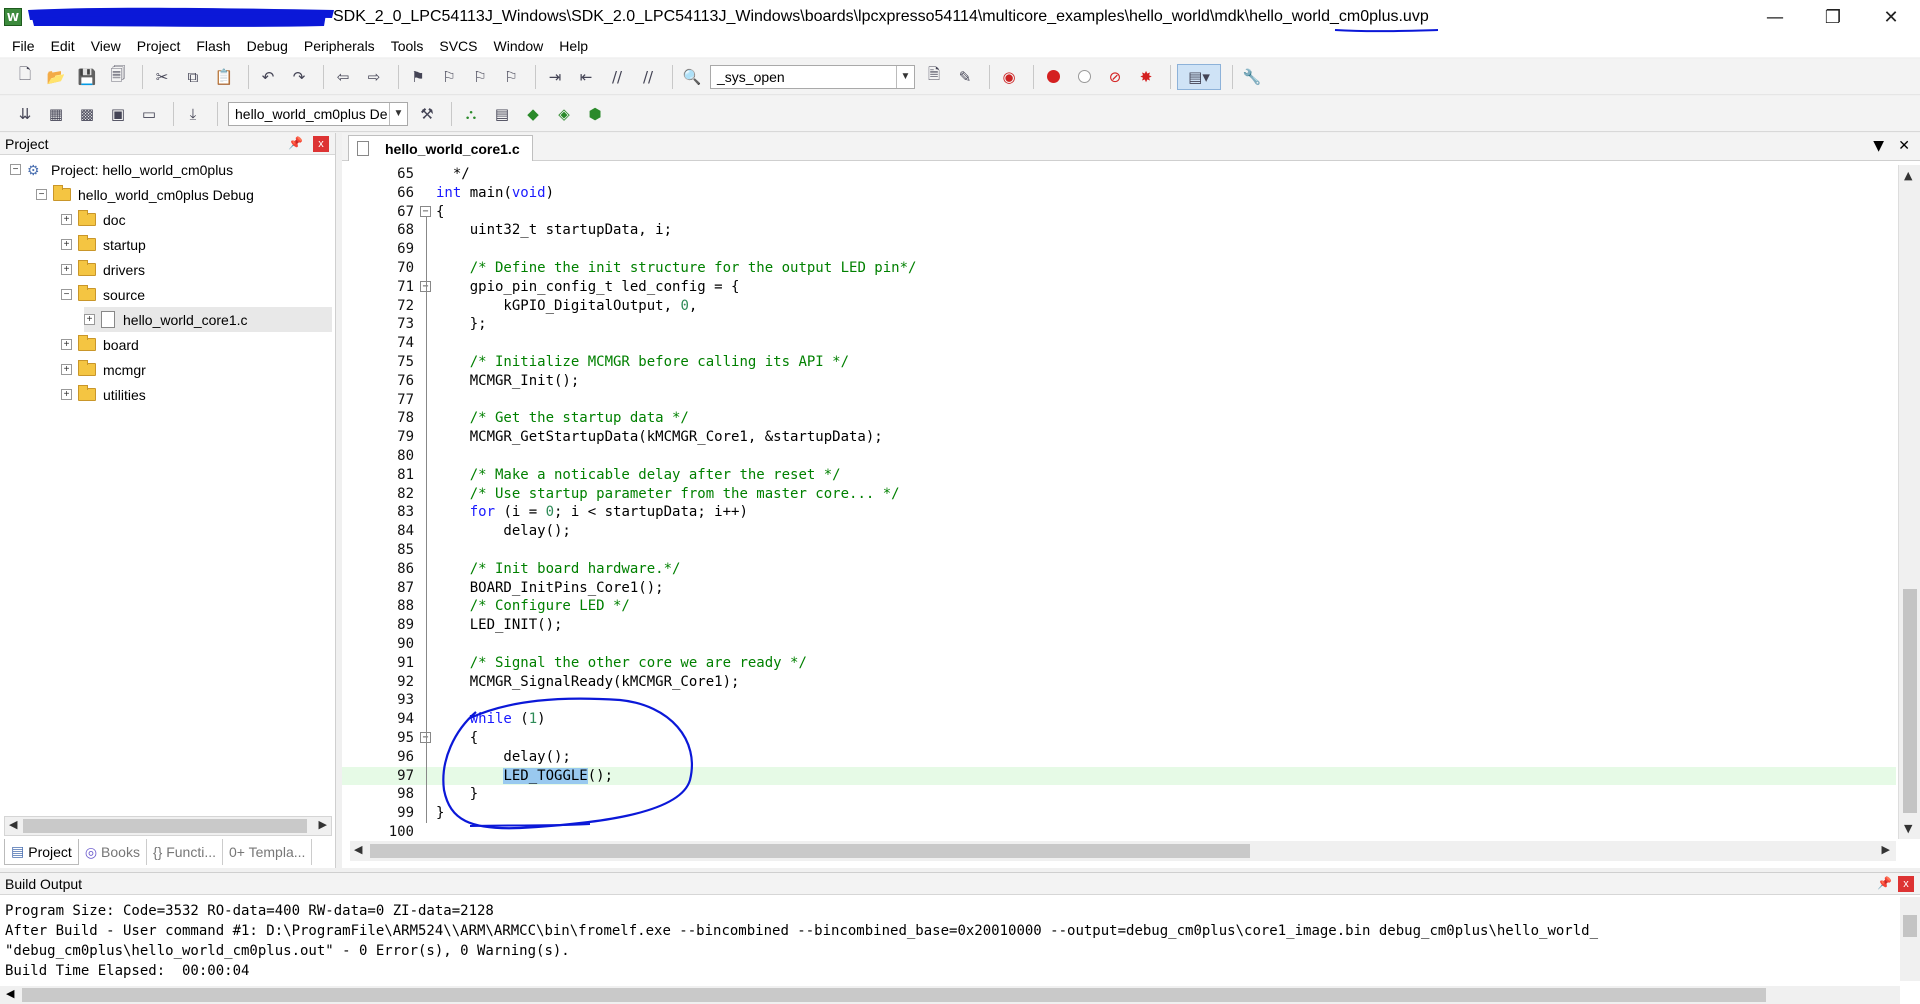  I want to click on redo-icon: ↷, so click(299, 77).